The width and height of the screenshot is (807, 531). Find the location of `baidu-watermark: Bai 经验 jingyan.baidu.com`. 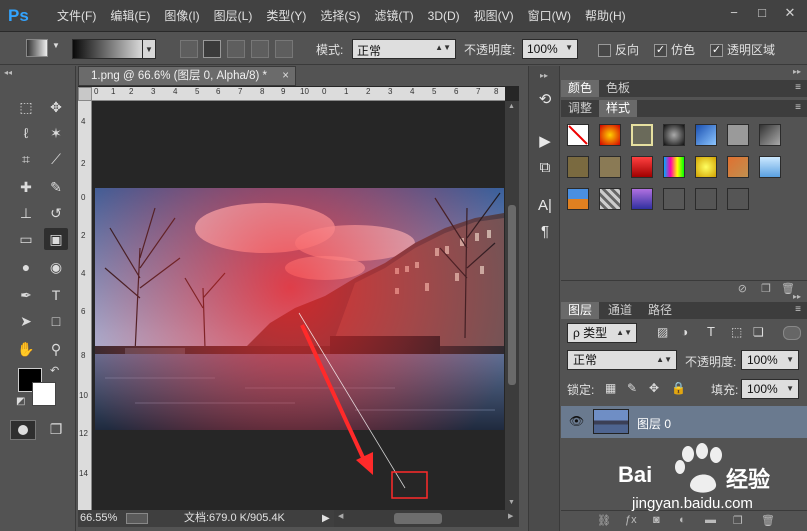

baidu-watermark: Bai 经验 jingyan.baidu.com is located at coordinates (706, 480).